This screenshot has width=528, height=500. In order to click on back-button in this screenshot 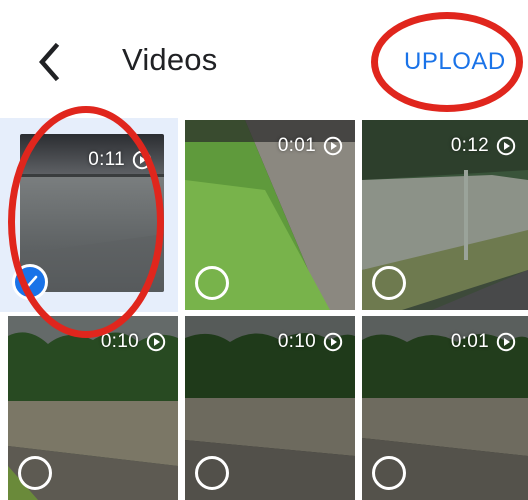, I will do `click(50, 62)`.